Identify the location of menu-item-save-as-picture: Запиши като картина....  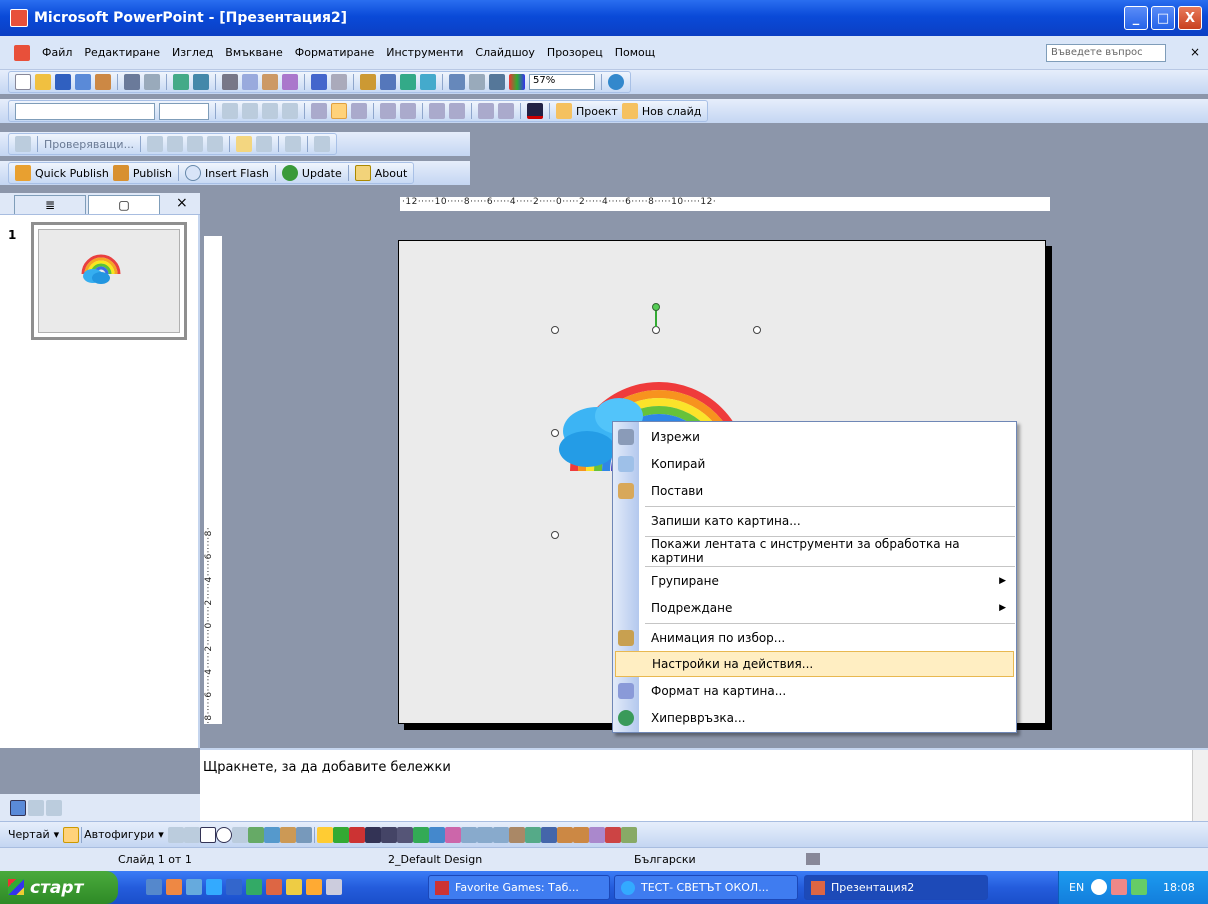
(814, 521).